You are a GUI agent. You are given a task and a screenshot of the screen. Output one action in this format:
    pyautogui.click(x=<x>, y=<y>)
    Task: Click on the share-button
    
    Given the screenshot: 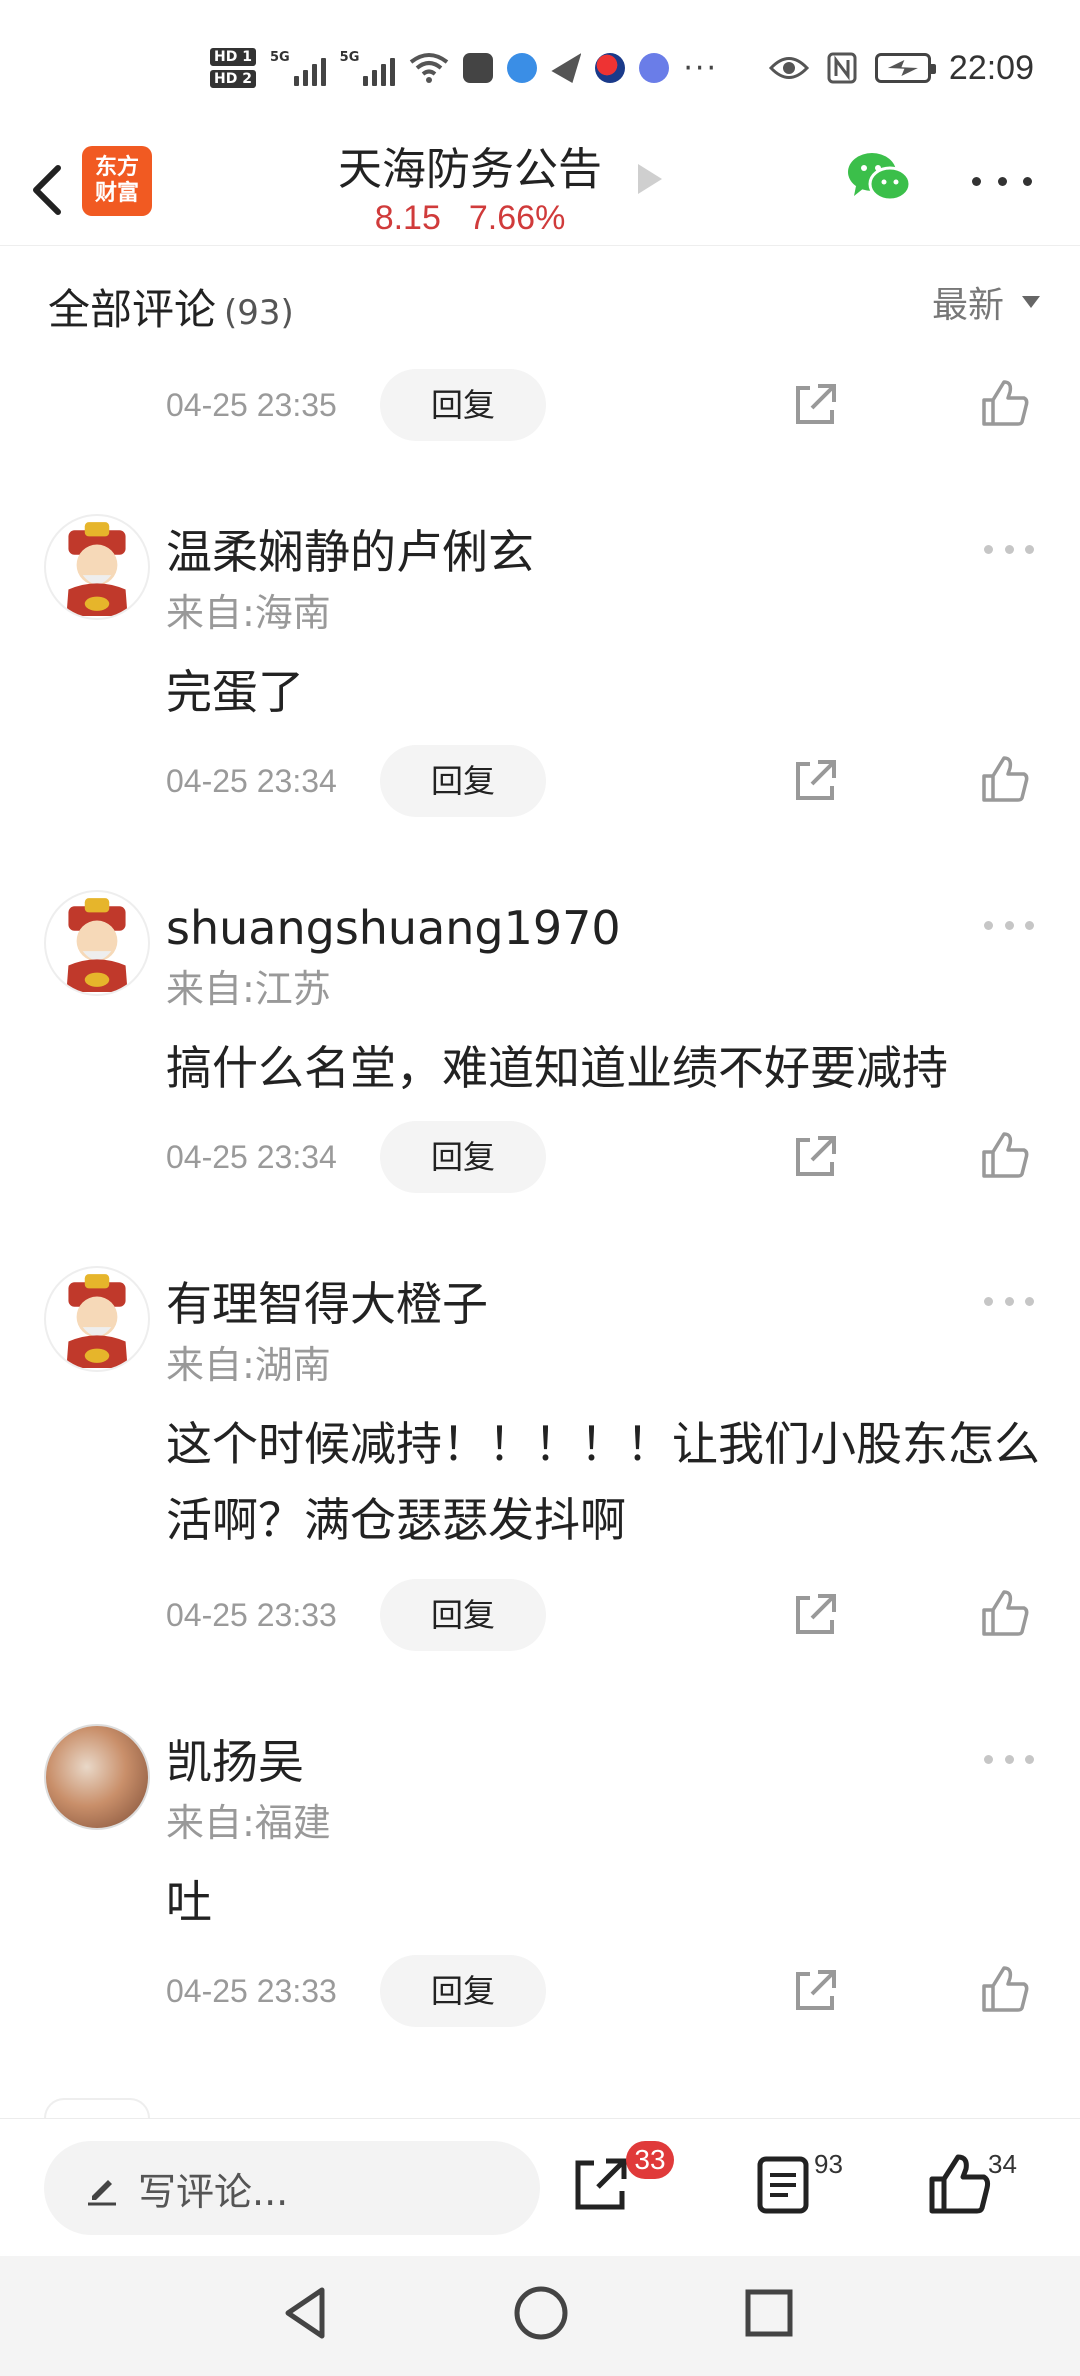 What is the action you would take?
    pyautogui.click(x=601, y=2184)
    